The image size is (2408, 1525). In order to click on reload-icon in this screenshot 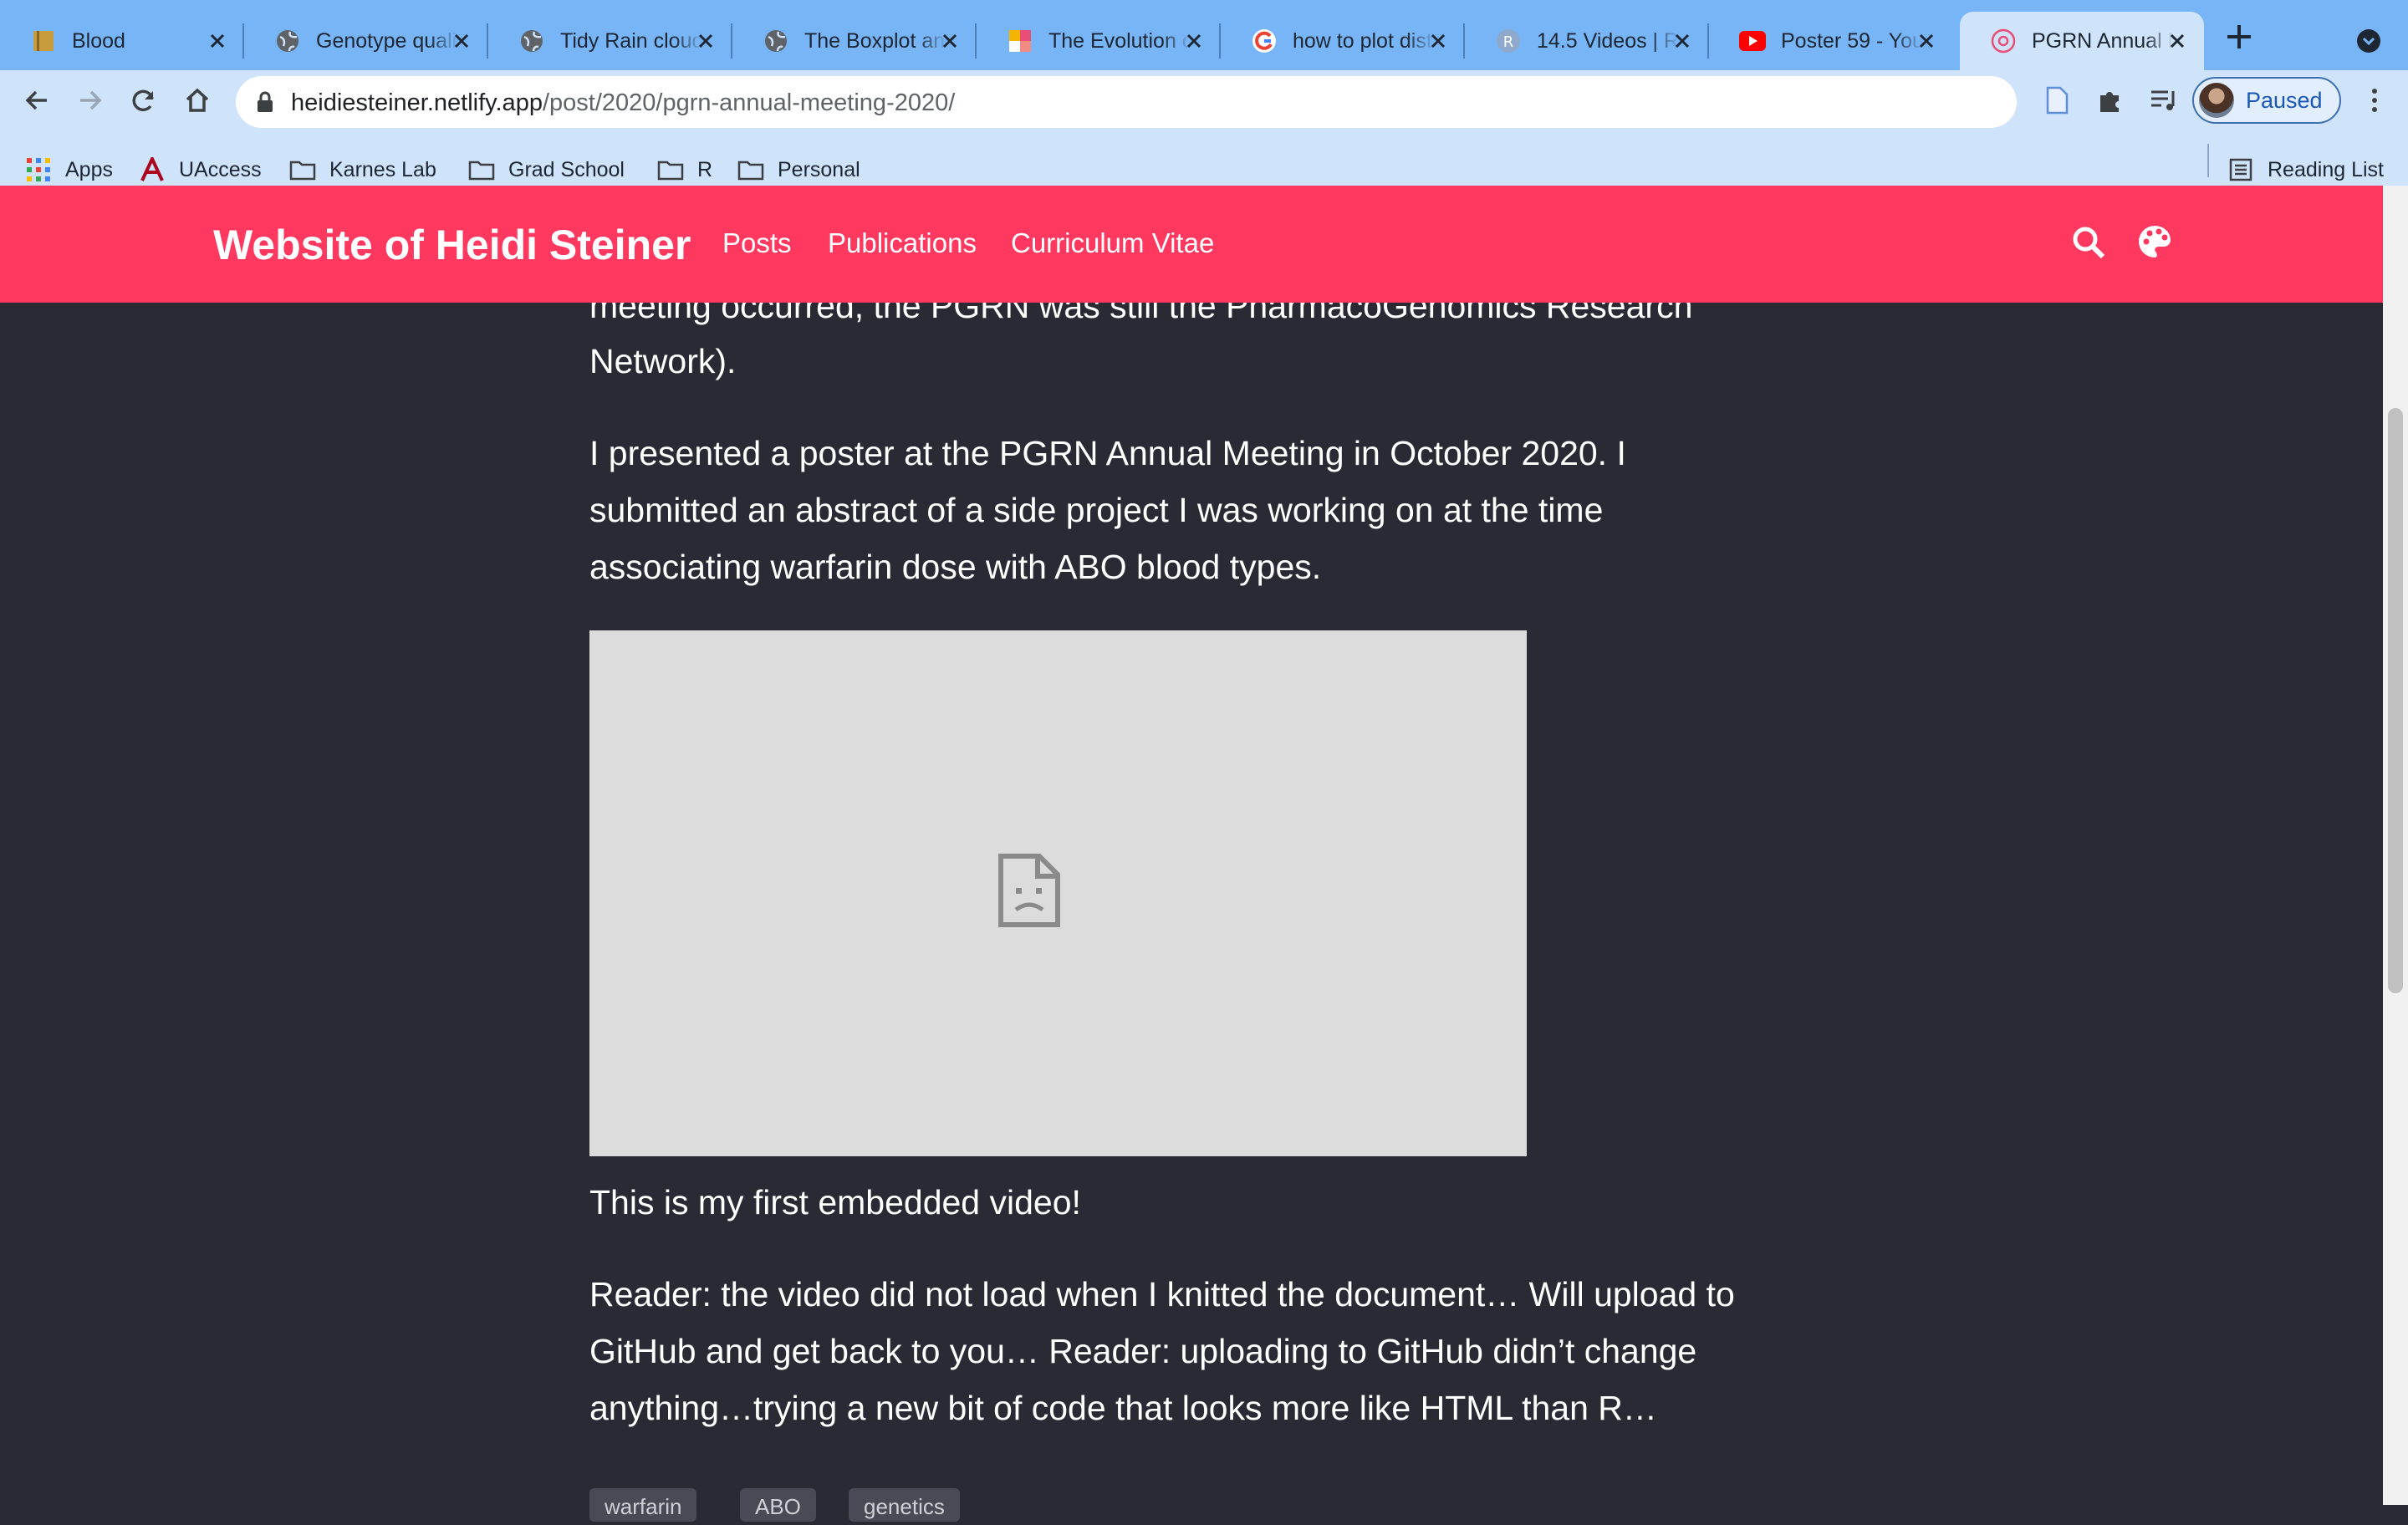, I will do `click(144, 100)`.